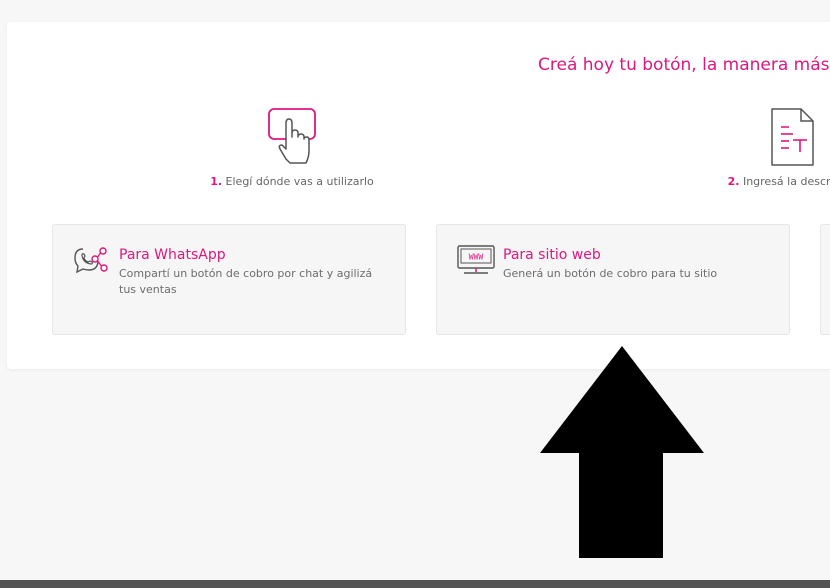  Describe the element at coordinates (778, 181) in the screenshot. I see `step-2-label: 2. Ingresá la descripció` at that location.